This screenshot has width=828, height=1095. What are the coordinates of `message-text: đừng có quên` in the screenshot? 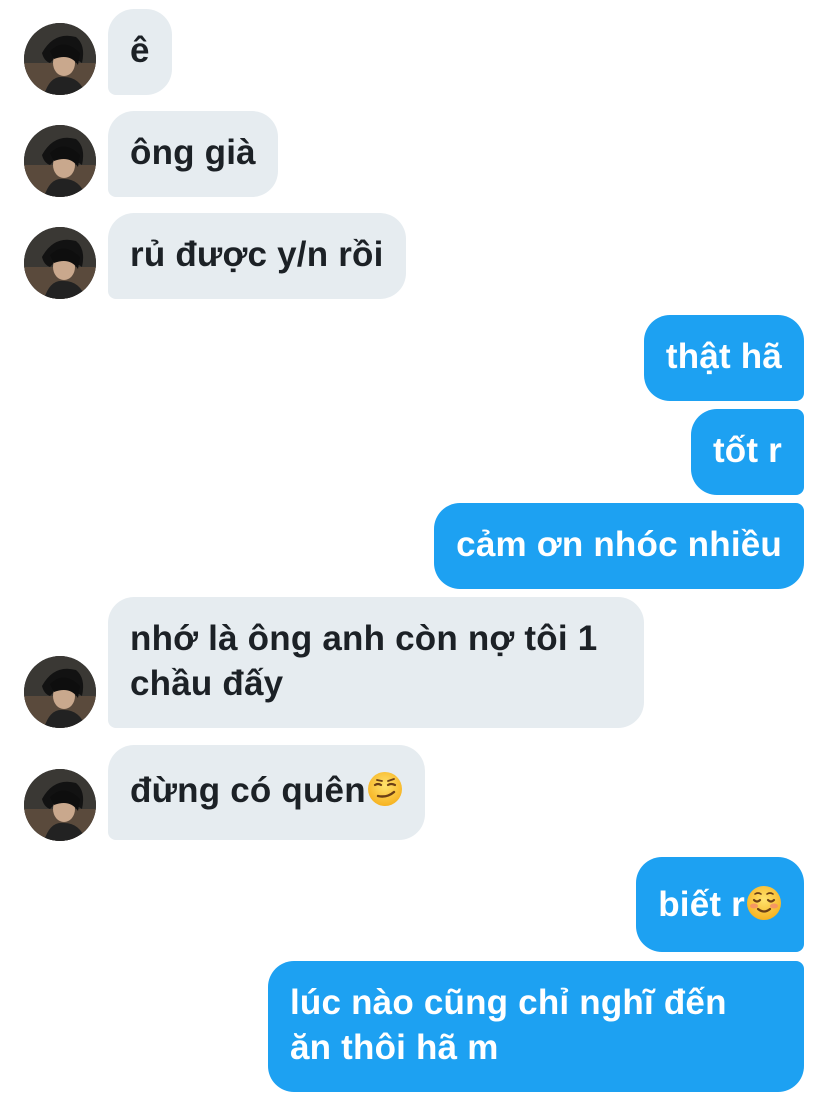 It's located at (248, 790).